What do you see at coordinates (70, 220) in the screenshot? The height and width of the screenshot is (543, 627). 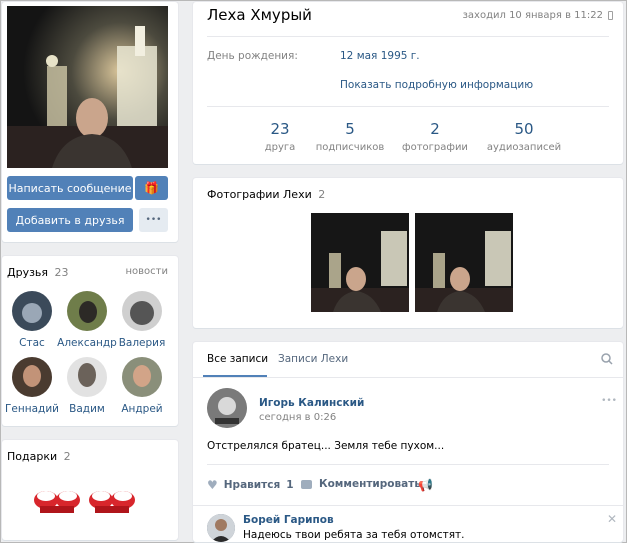 I see `add-friend-button: Добавить в друзья` at bounding box center [70, 220].